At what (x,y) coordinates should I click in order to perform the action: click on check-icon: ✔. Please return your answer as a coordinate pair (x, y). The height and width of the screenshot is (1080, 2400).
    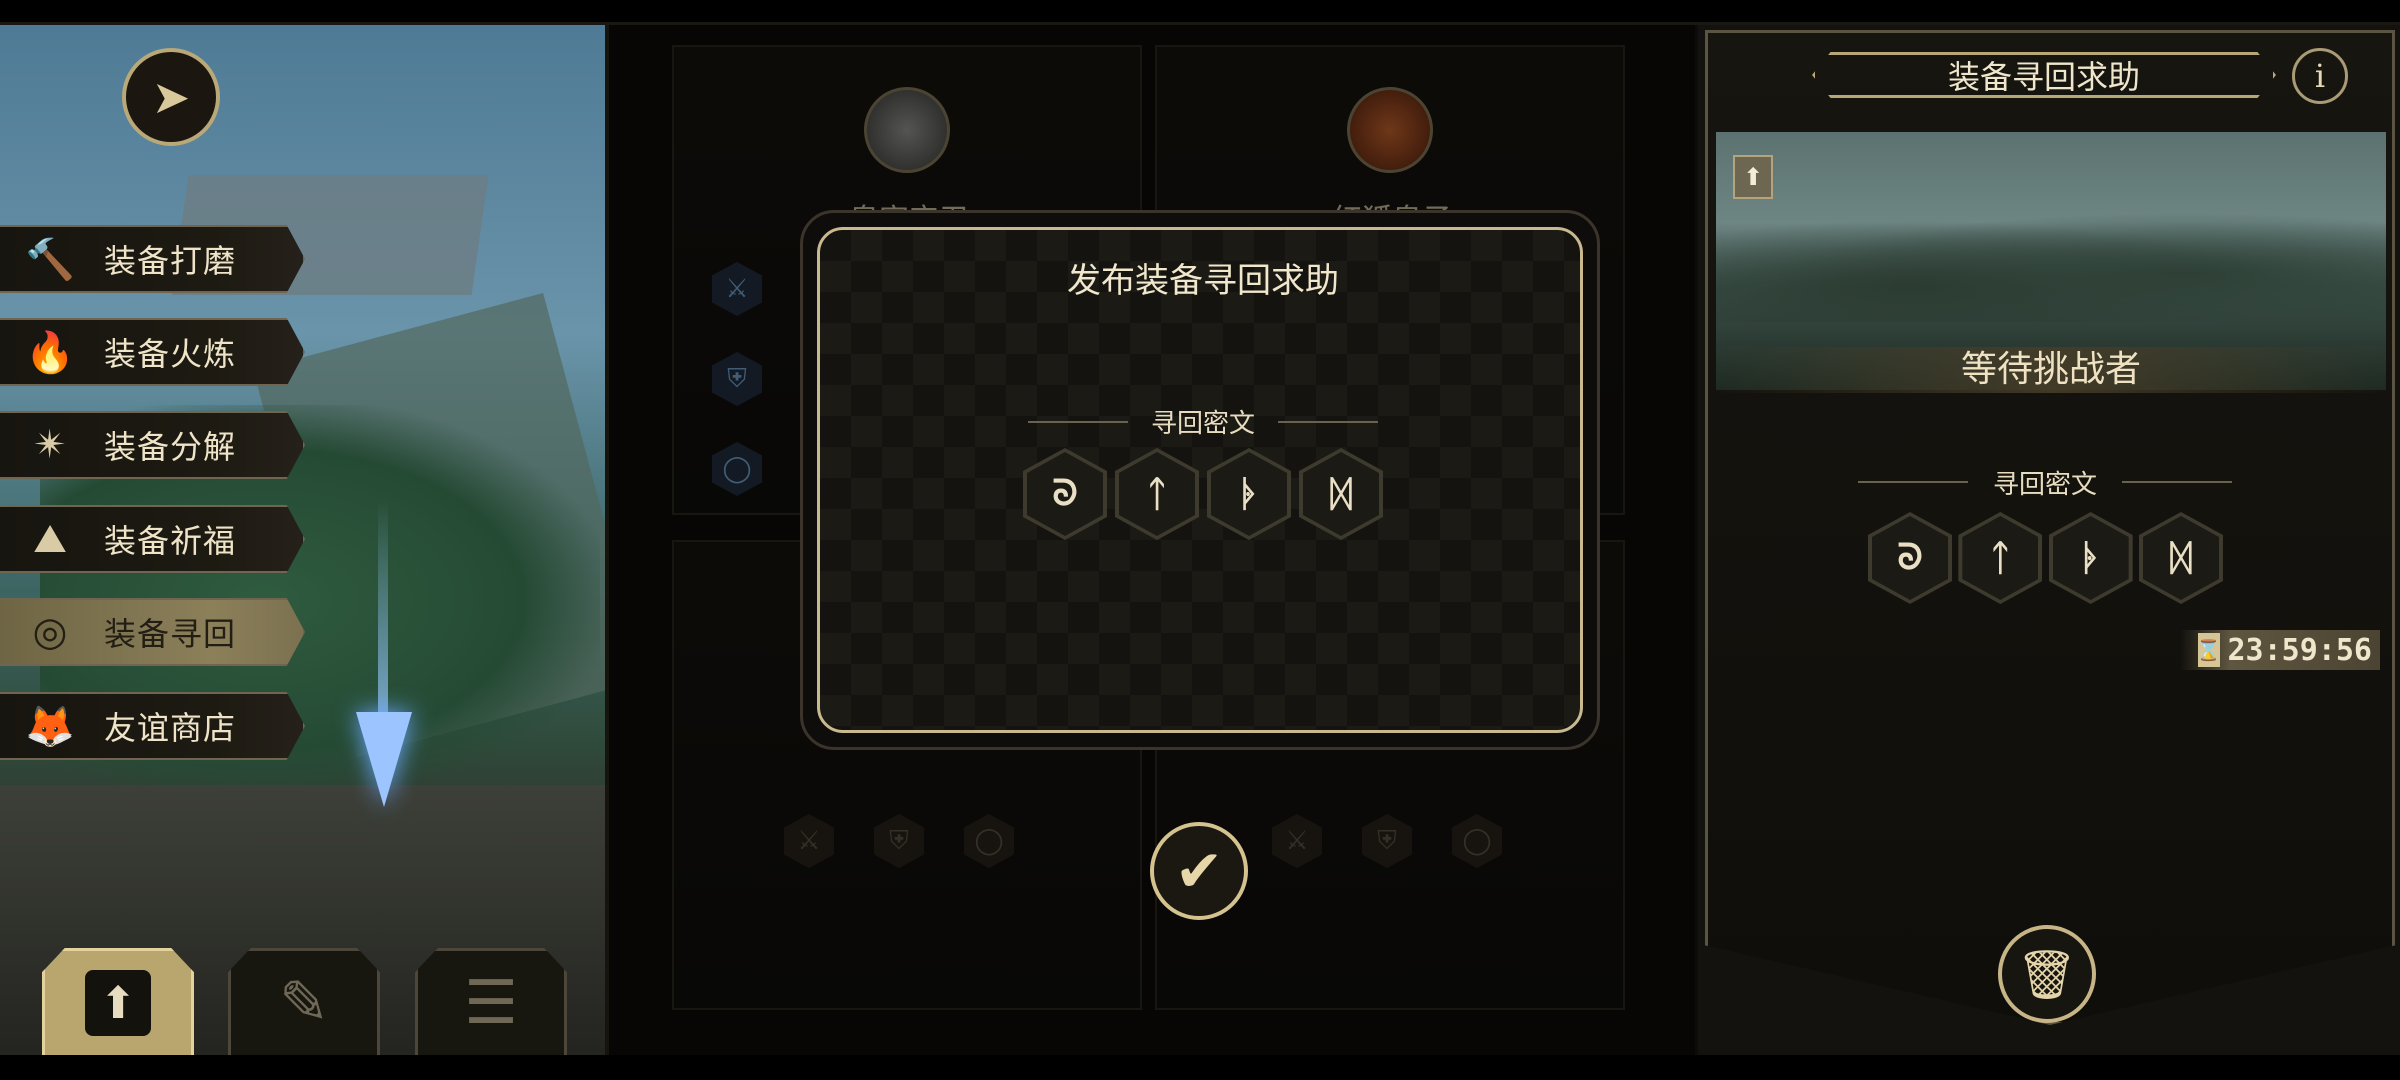
    Looking at the image, I should click on (1199, 871).